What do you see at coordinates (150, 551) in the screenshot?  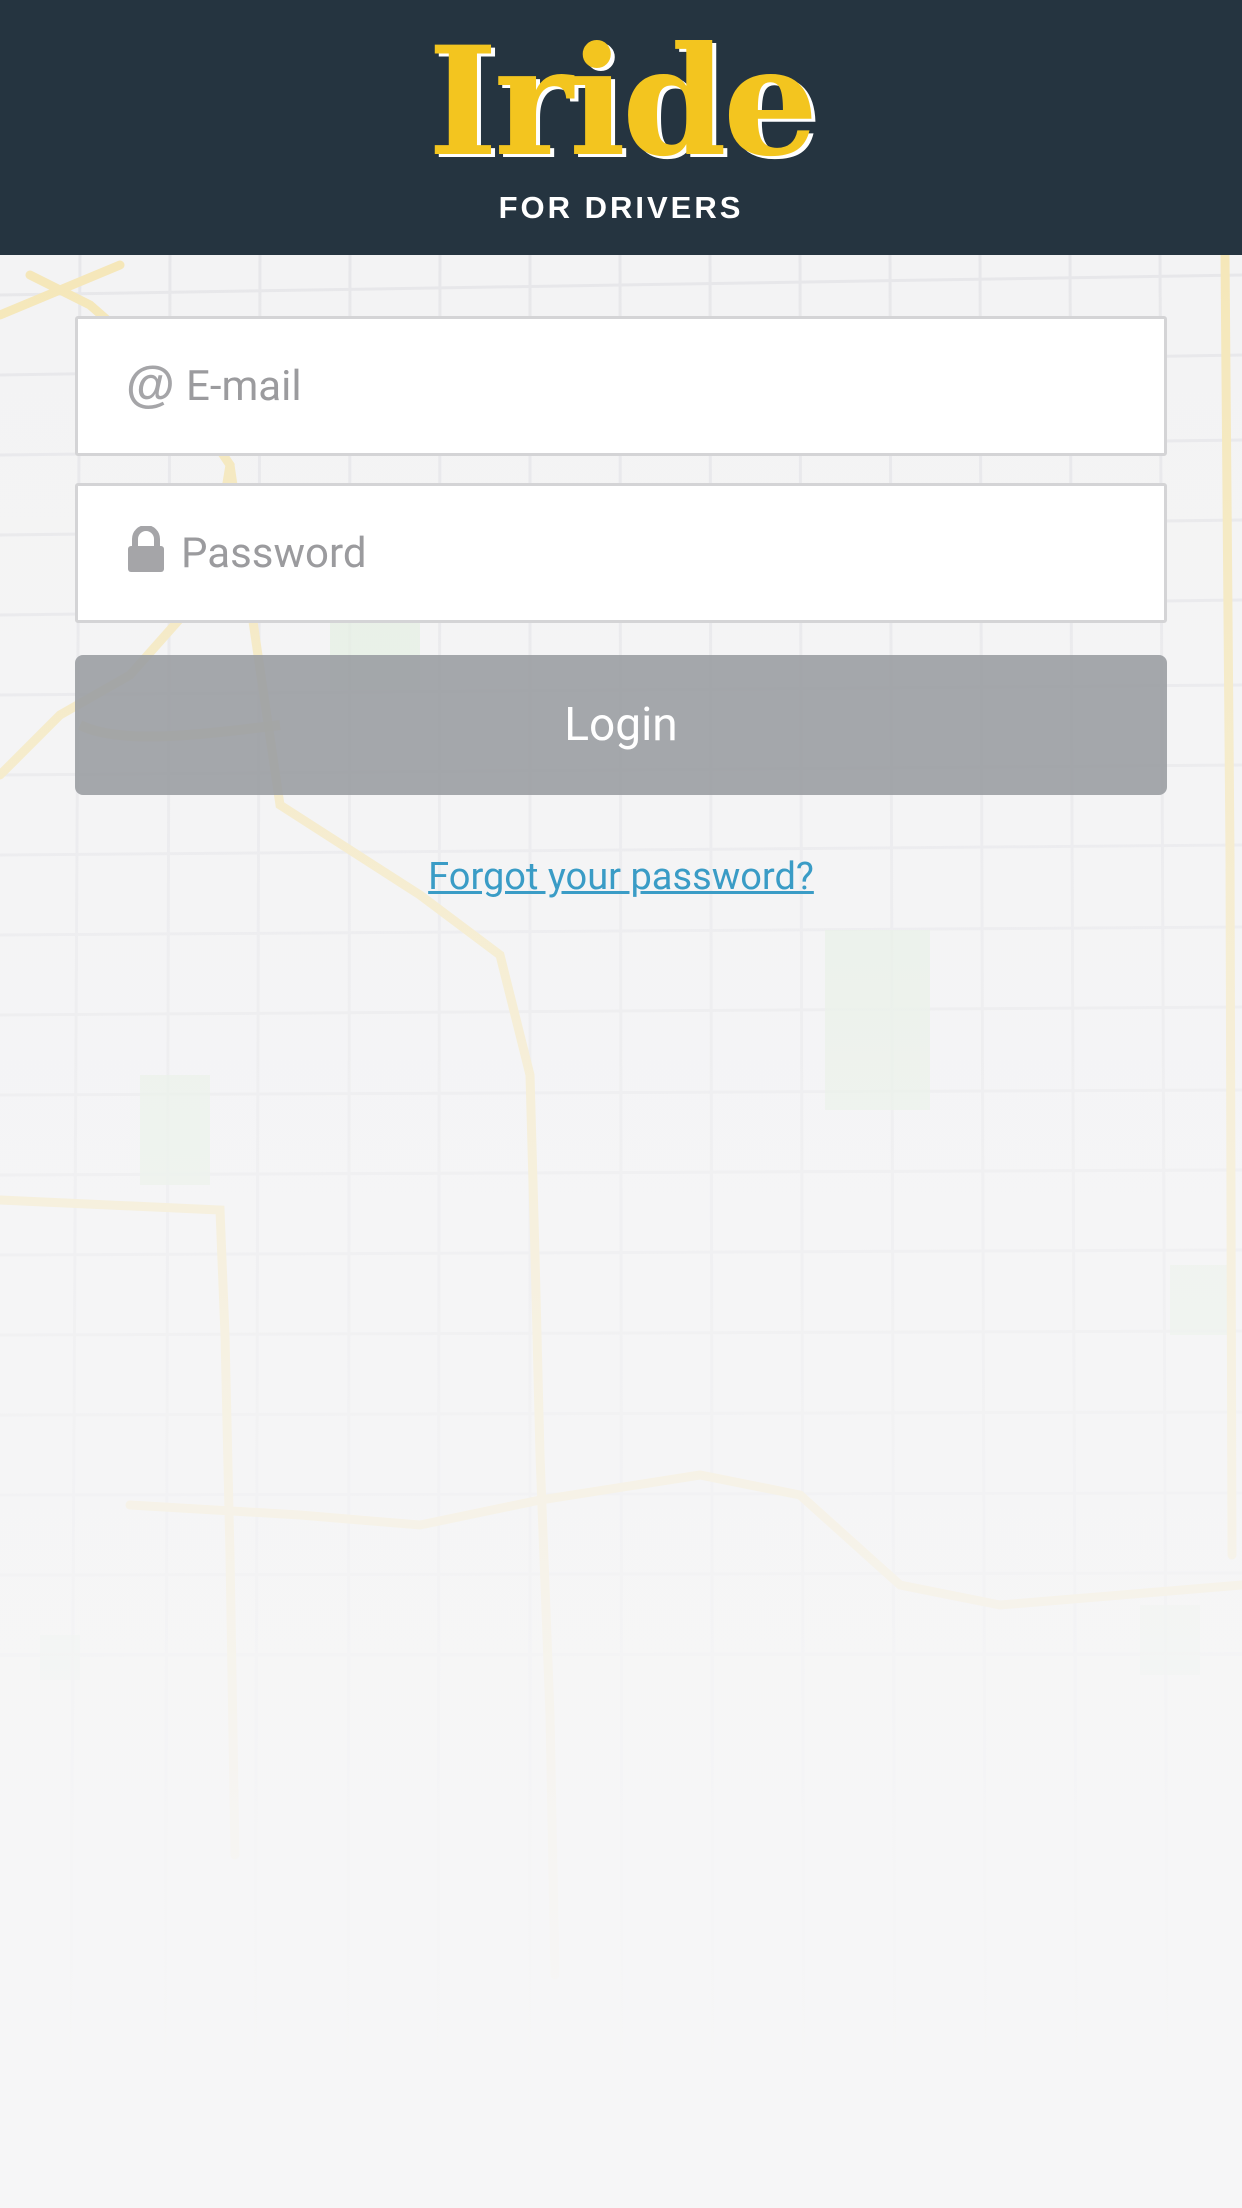 I see `lock-icon` at bounding box center [150, 551].